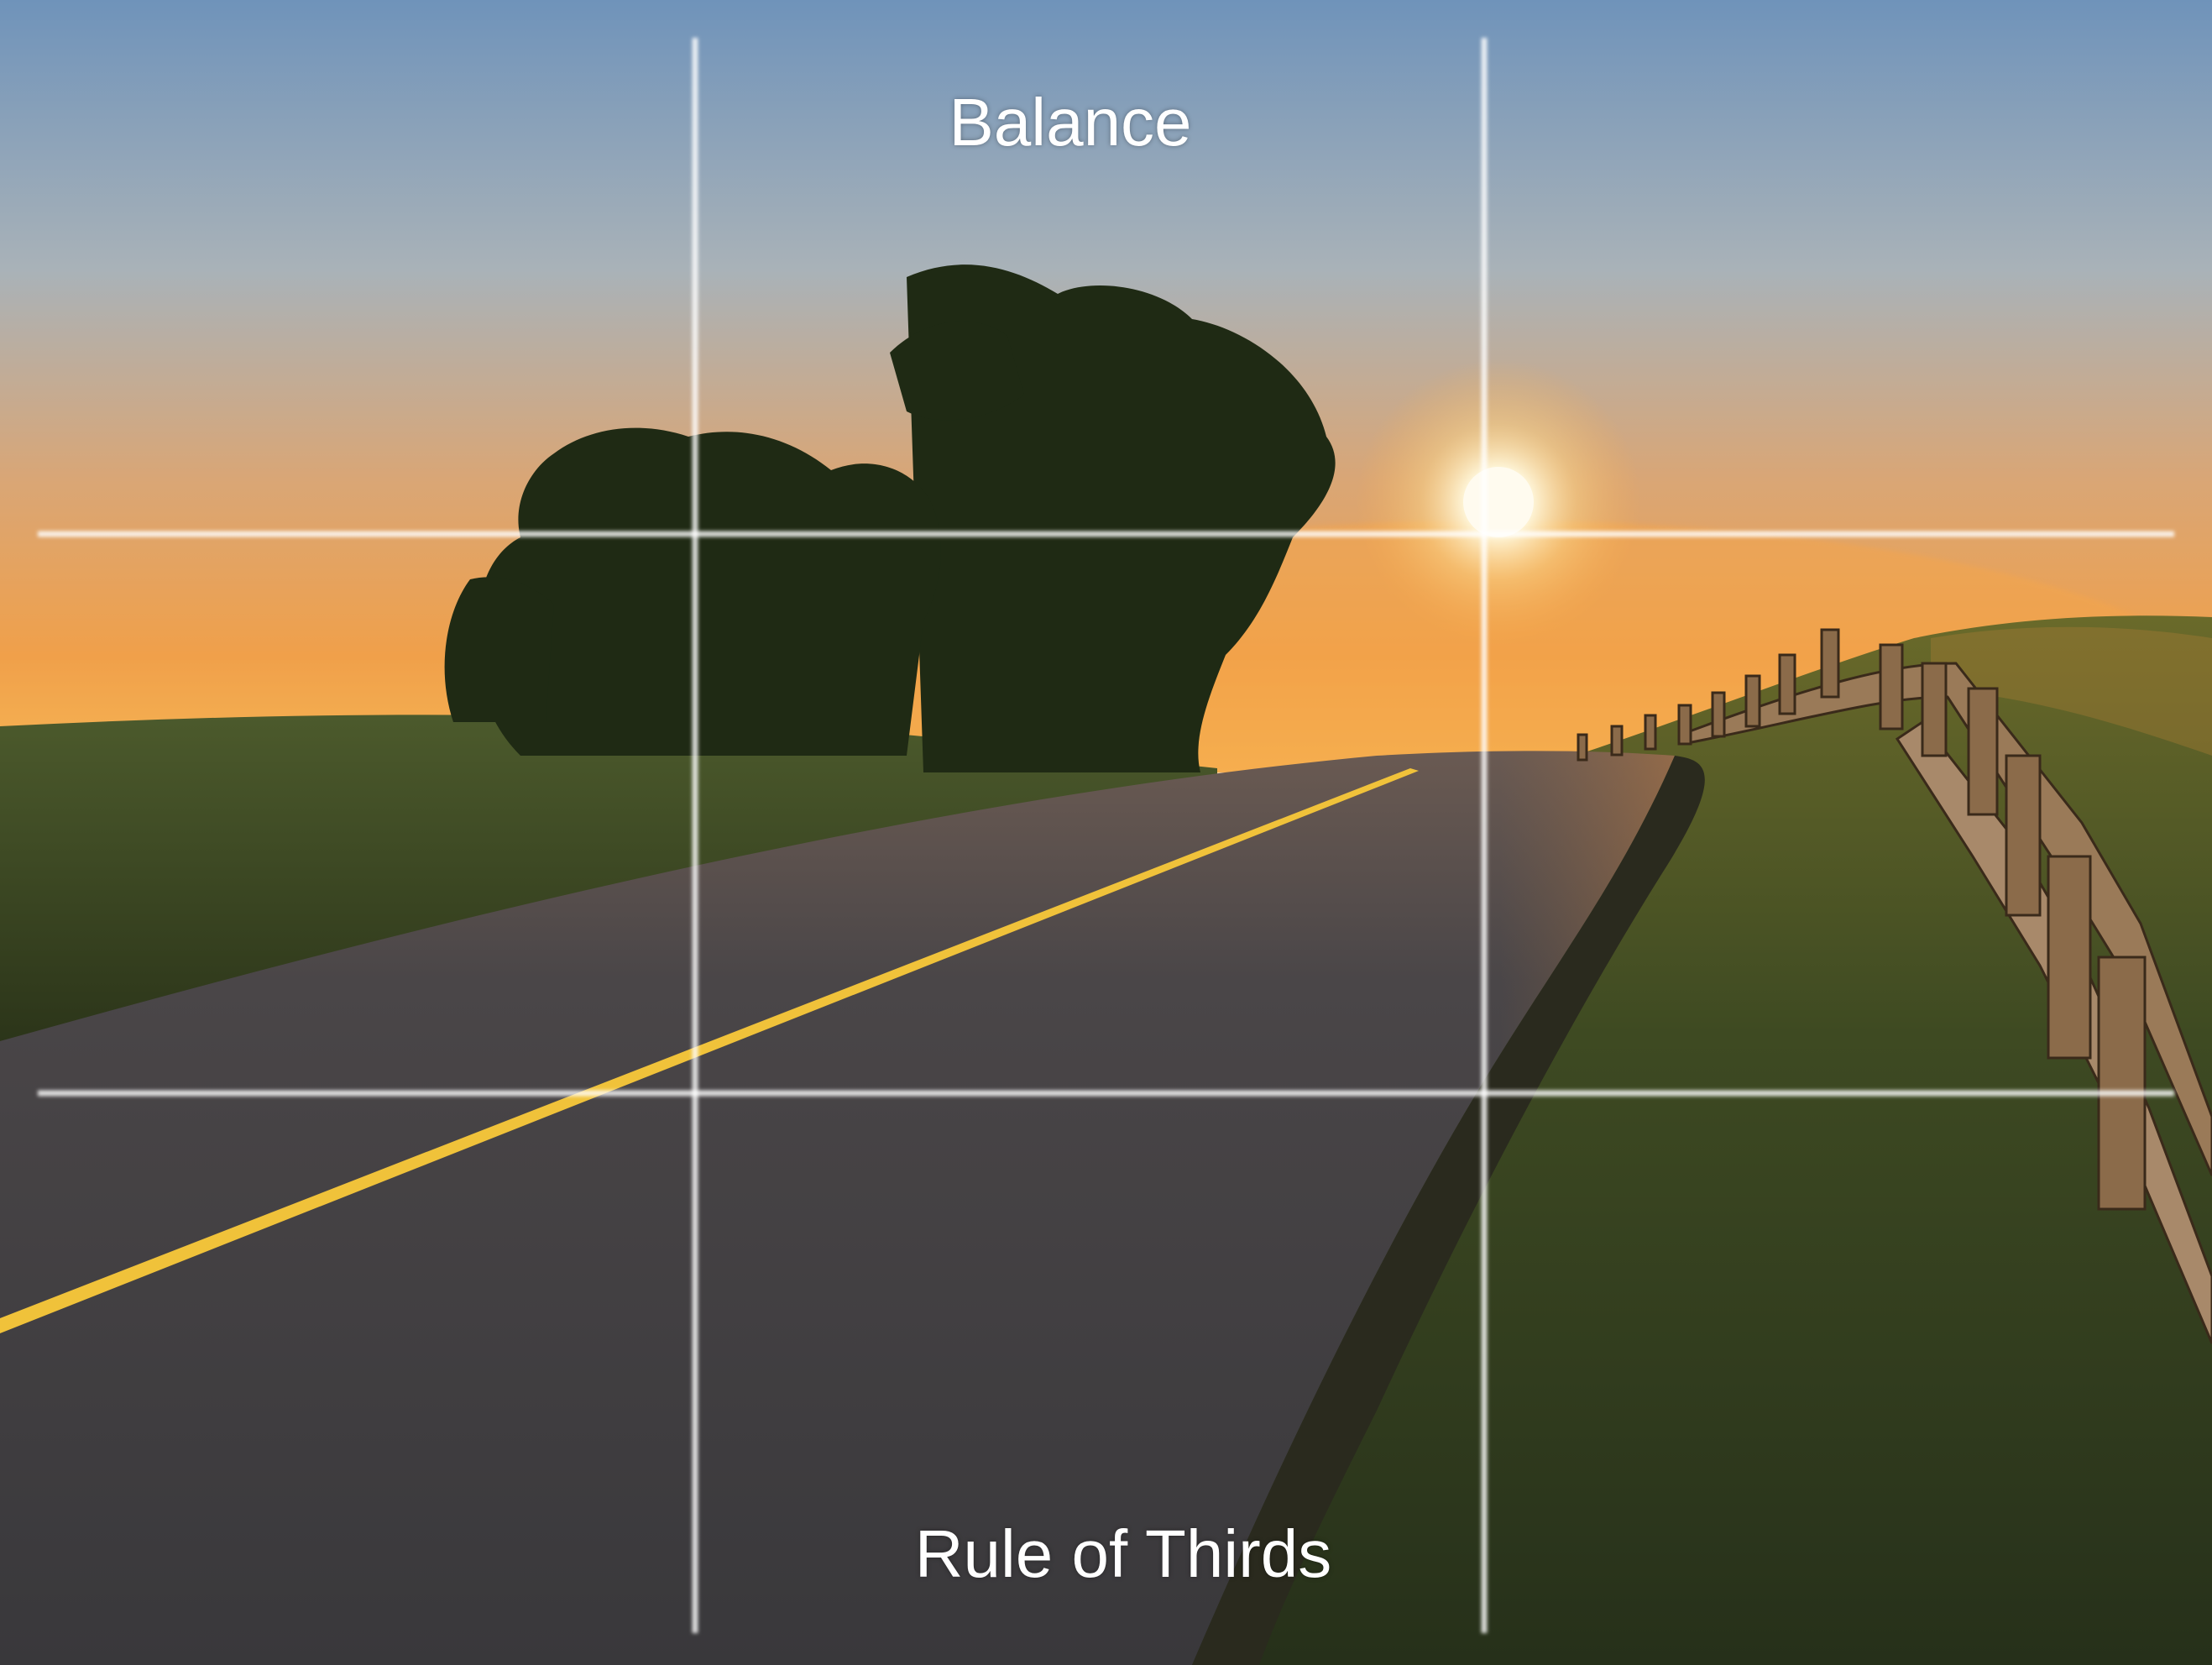 The image size is (2212, 1665). I want to click on rule-of-thirds-label: Rule of Thirds, so click(1123, 1553).